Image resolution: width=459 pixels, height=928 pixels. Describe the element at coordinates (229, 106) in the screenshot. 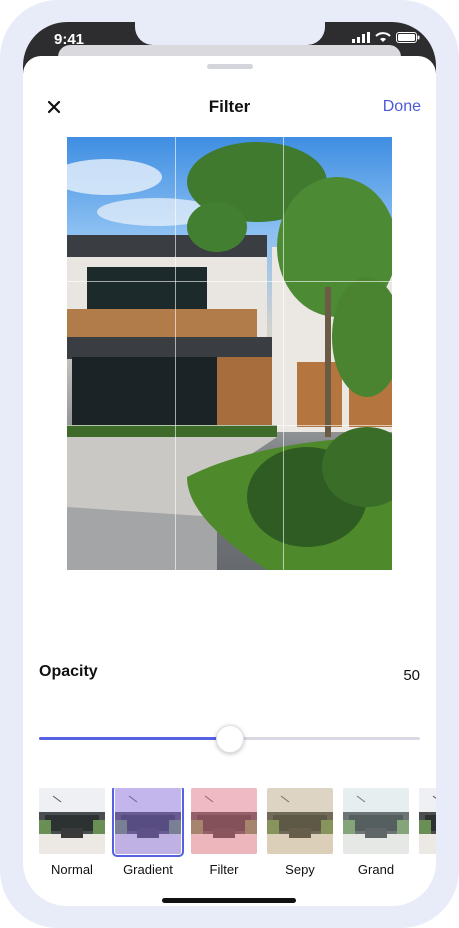

I see `page-title: Filter` at that location.